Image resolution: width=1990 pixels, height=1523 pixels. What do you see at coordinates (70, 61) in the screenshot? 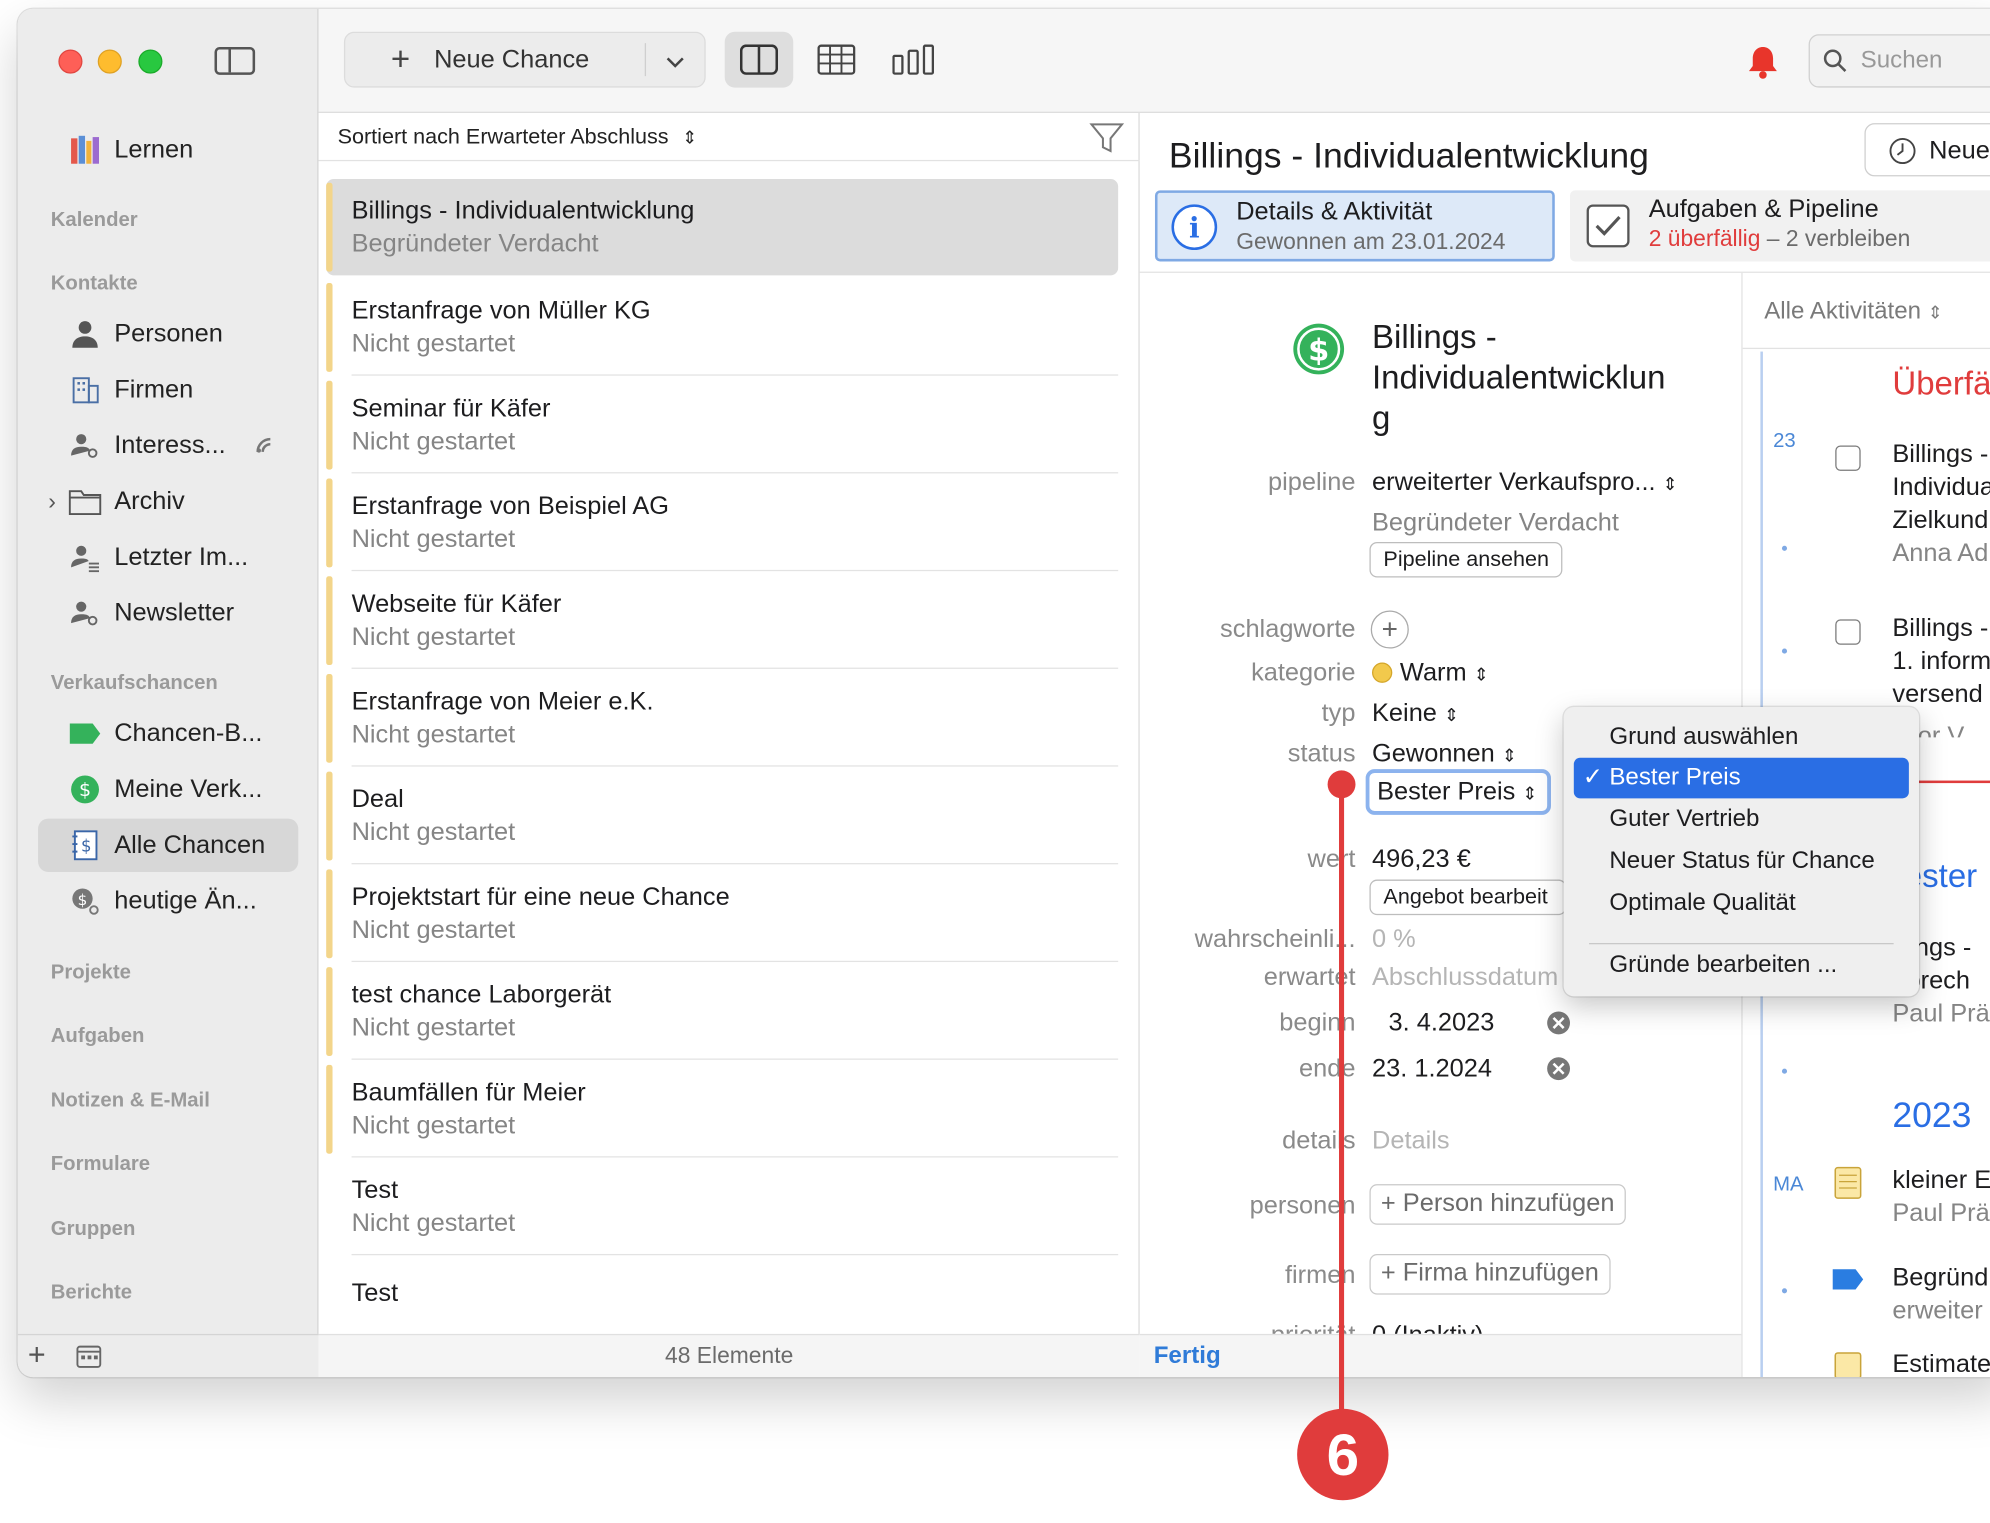
I see `close-window-button` at bounding box center [70, 61].